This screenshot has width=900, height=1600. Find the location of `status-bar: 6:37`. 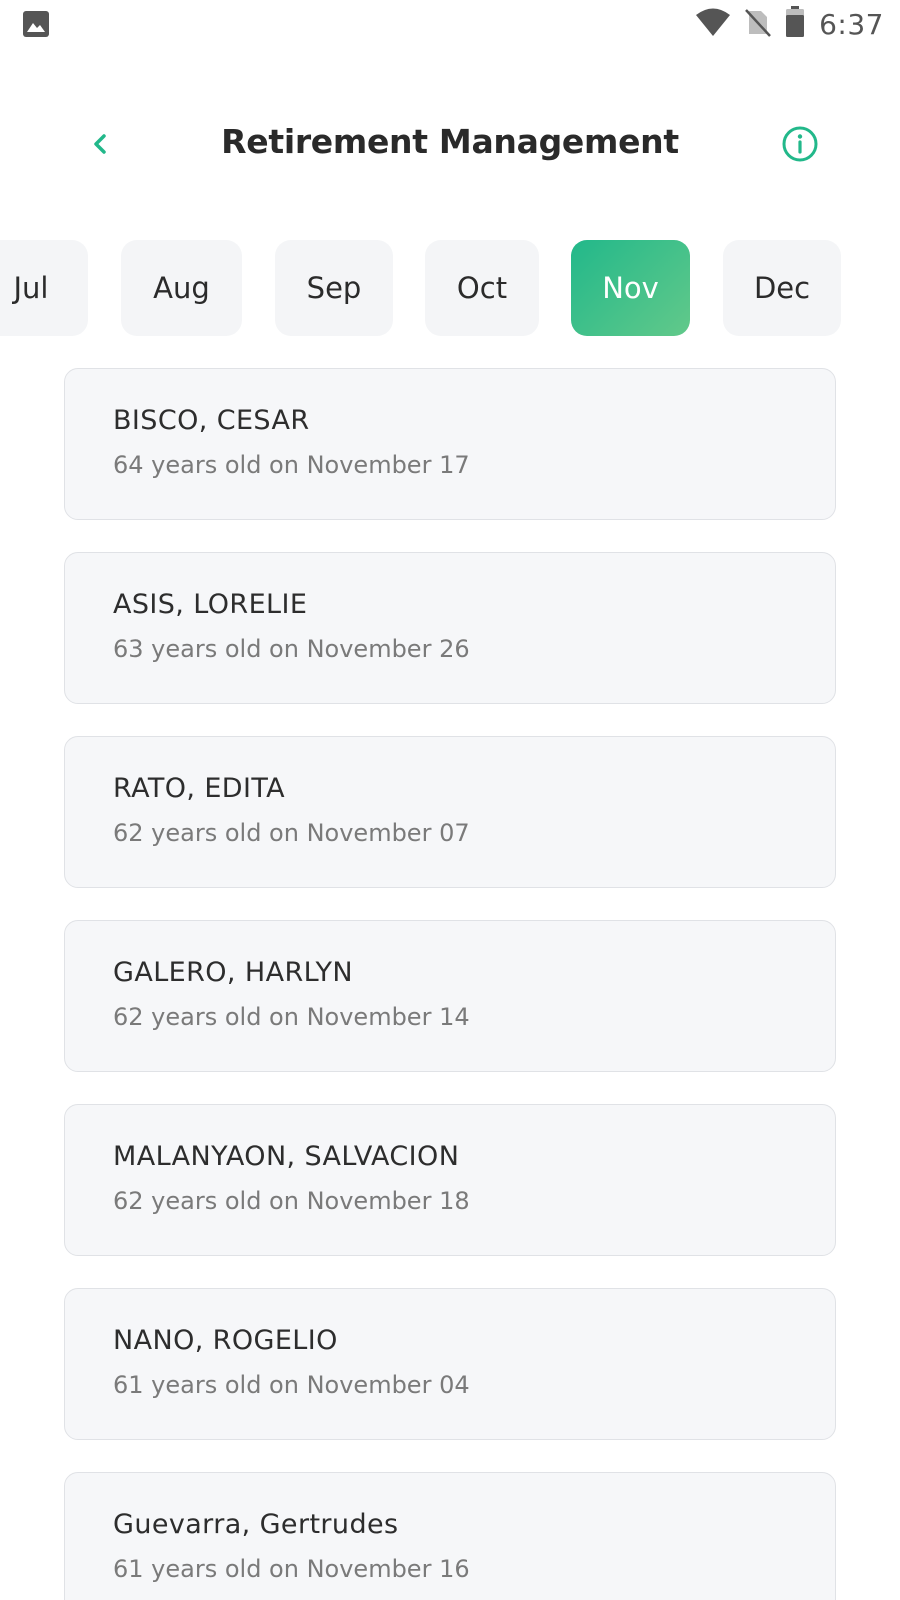

status-bar: 6:37 is located at coordinates (450, 24).